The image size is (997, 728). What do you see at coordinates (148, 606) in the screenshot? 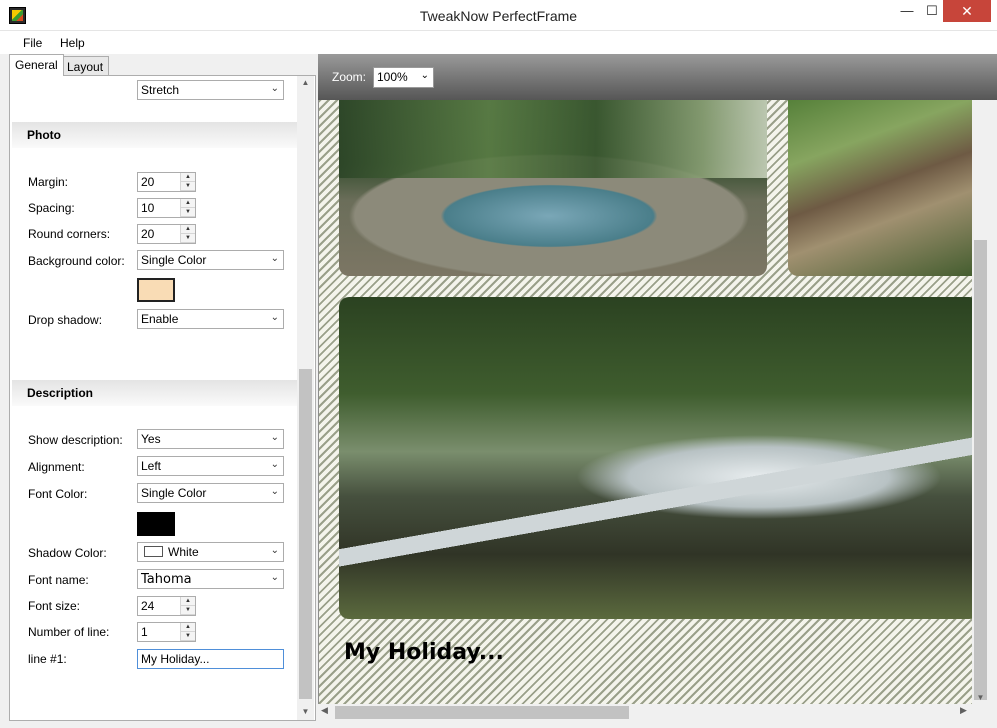
I see `font-size-value: 24` at bounding box center [148, 606].